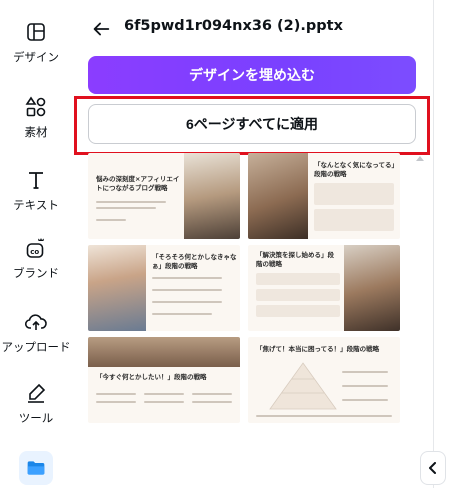 This screenshot has height=488, width=457. Describe the element at coordinates (324, 288) in the screenshot. I see `slide-thumbnail-4: 「解決策を探し始める」段階の戦略` at that location.